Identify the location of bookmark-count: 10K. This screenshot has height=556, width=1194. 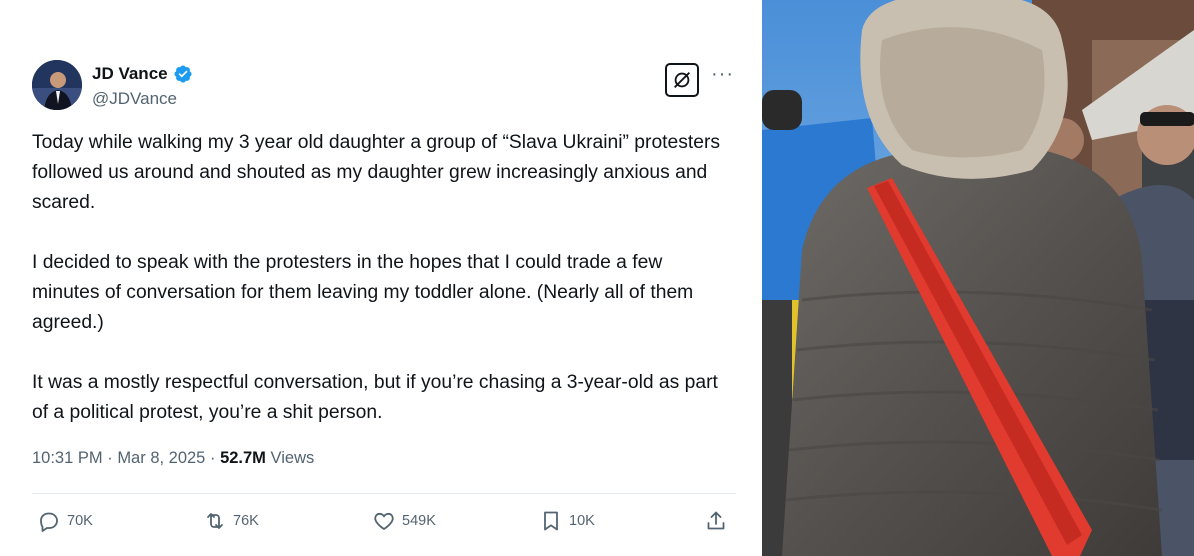
(582, 521).